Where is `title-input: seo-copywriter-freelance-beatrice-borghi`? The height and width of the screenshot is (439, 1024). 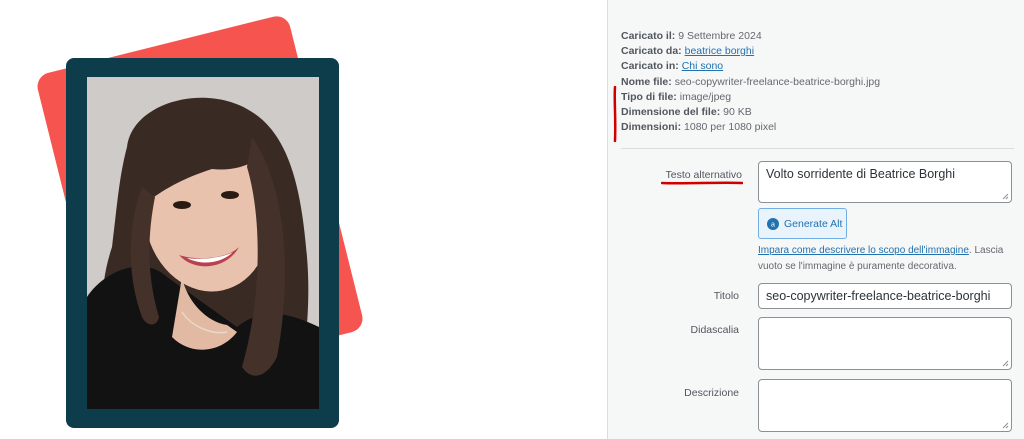 title-input: seo-copywriter-freelance-beatrice-borghi is located at coordinates (885, 296).